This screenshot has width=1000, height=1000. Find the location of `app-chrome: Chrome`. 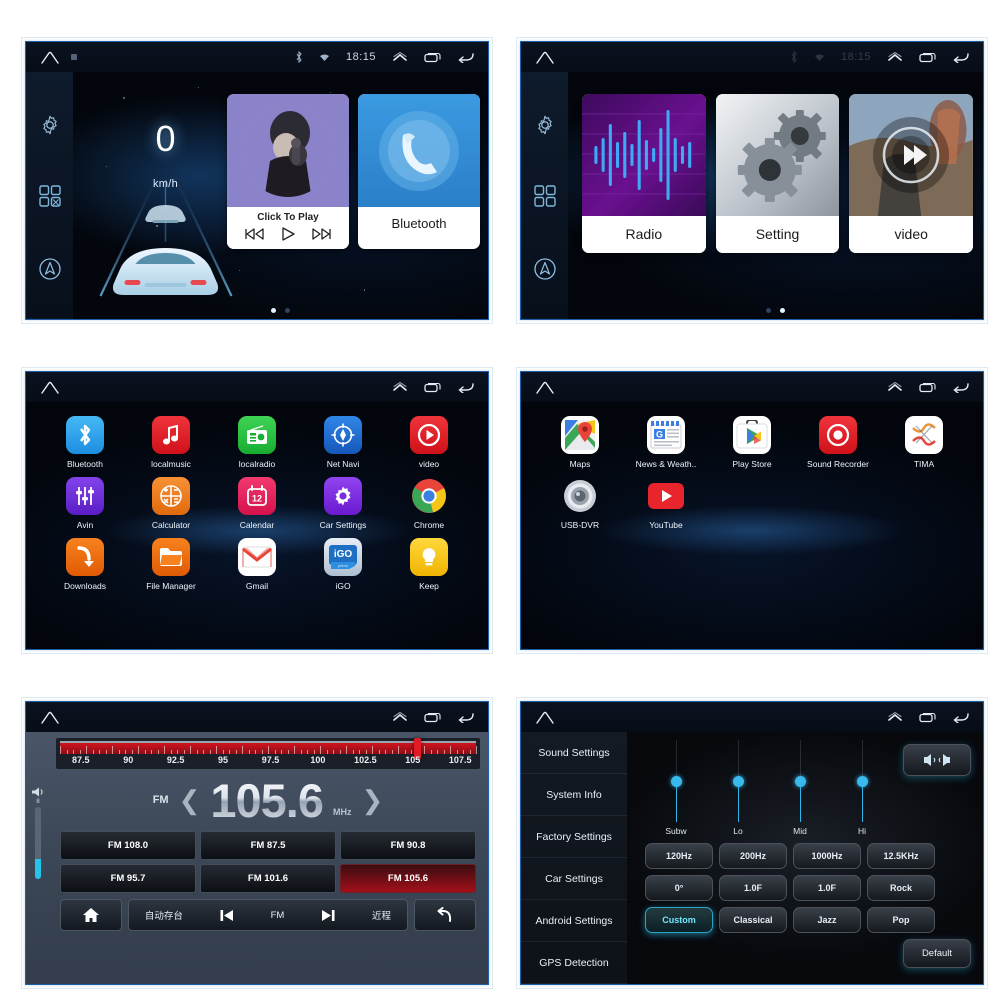

app-chrome: Chrome is located at coordinates (429, 503).